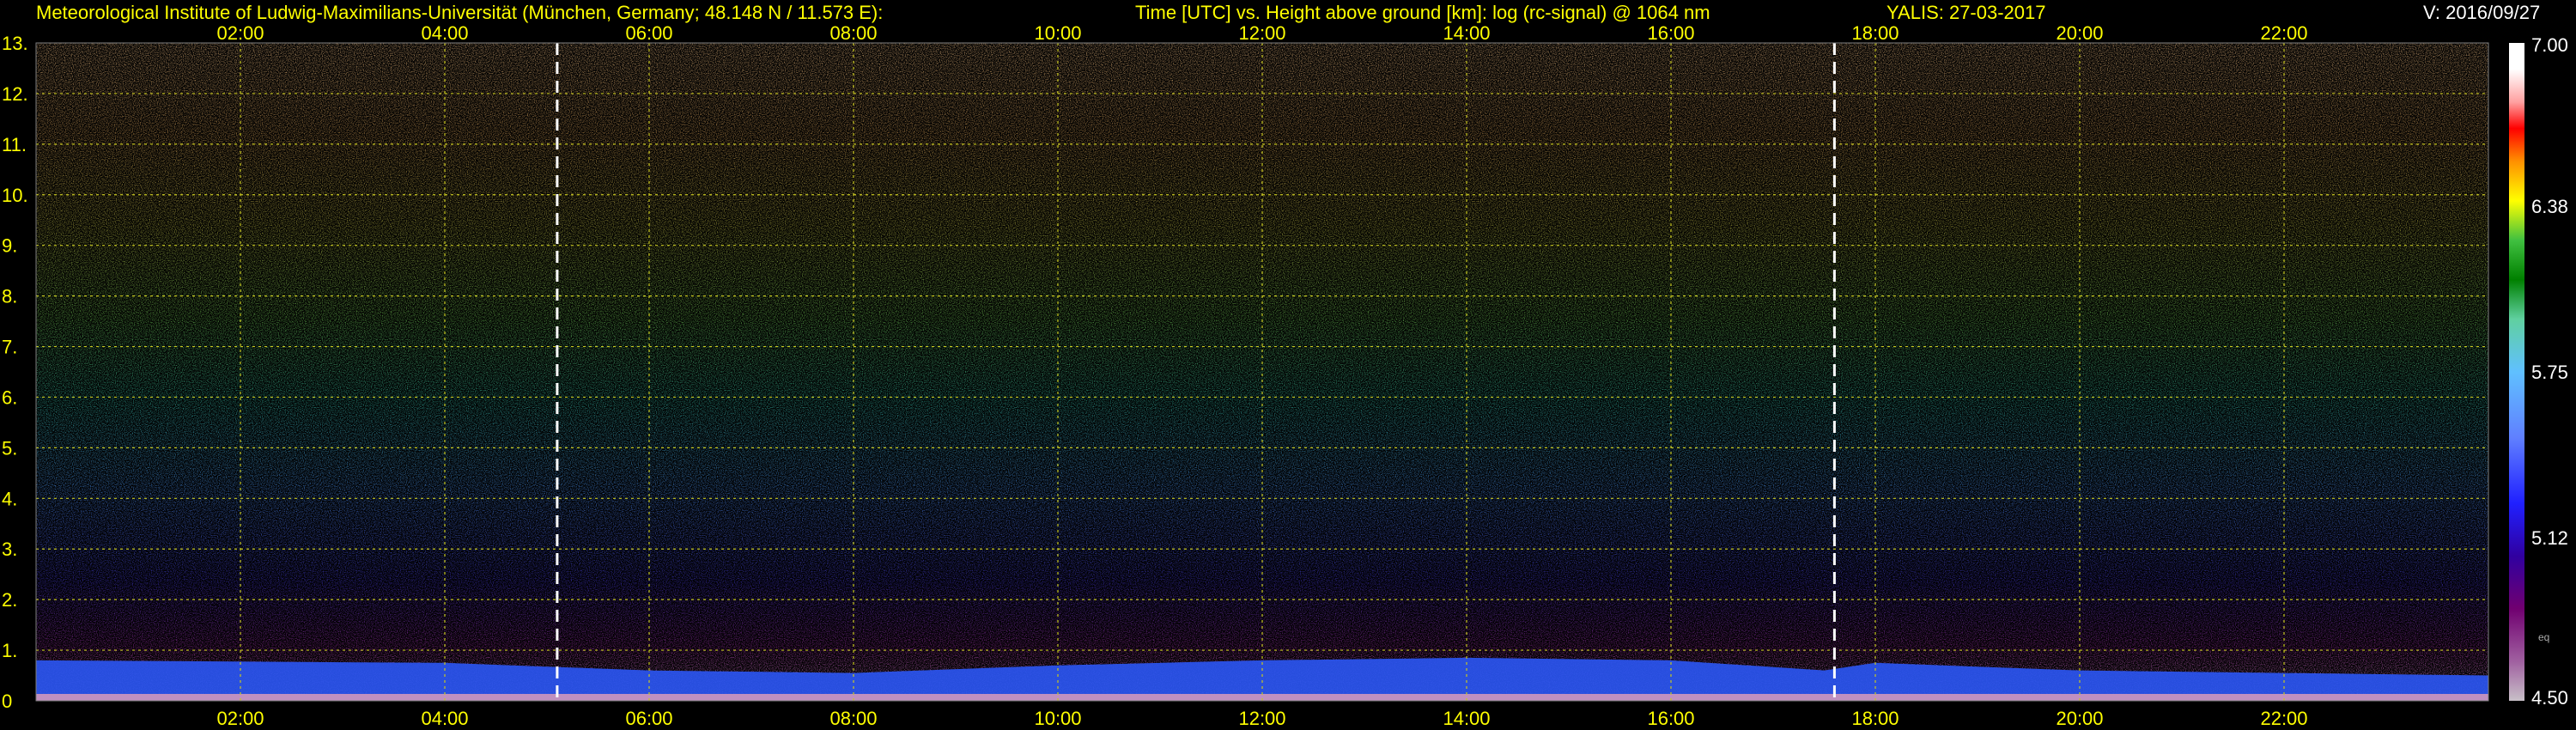 This screenshot has width=2576, height=730. I want to click on x-tick-label-bottom: 10:00, so click(1057, 718).